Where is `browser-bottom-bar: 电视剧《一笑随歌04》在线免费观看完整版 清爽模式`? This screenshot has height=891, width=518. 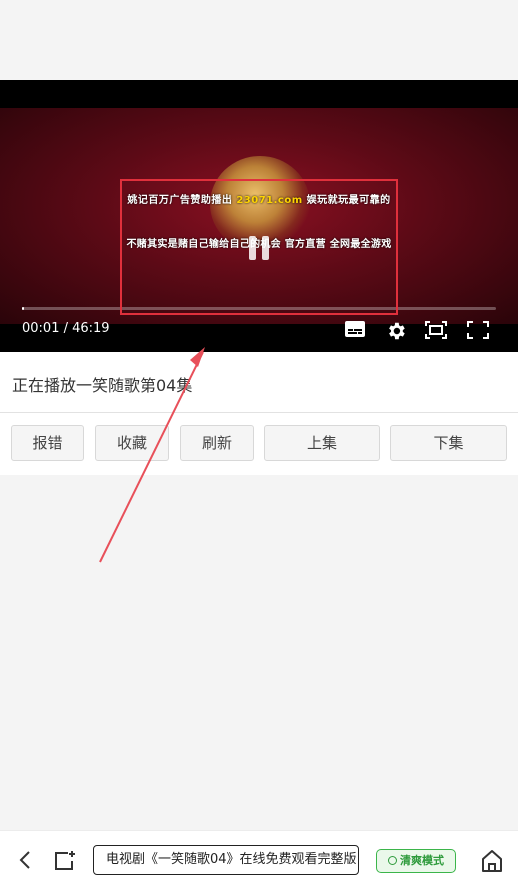 browser-bottom-bar: 电视剧《一笑随歌04》在线免费观看完整版 清爽模式 is located at coordinates (259, 860).